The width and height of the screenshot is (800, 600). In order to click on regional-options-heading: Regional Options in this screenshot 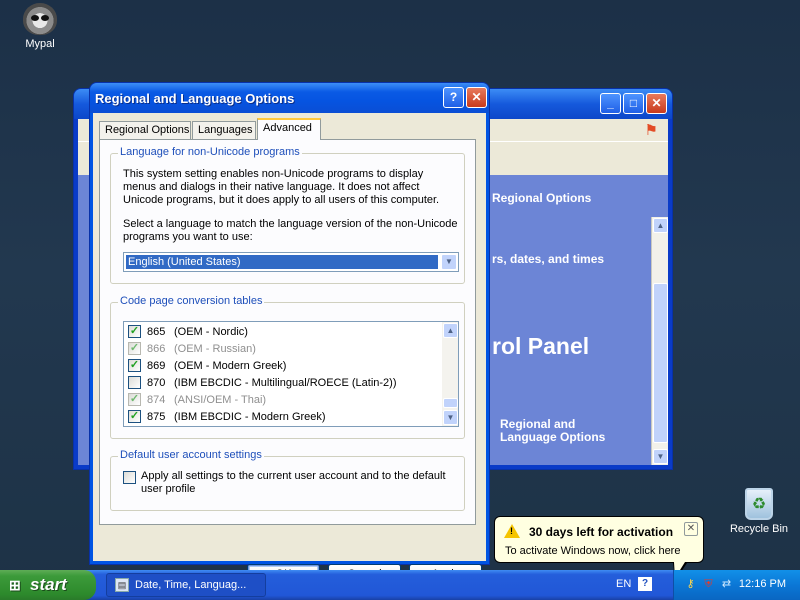, I will do `click(542, 198)`.